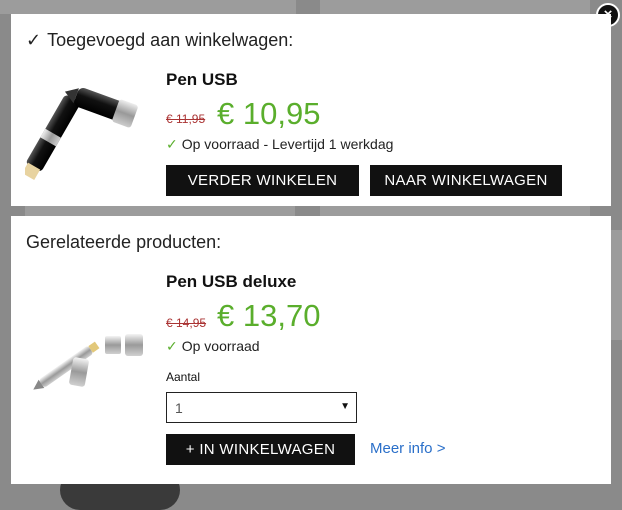 This screenshot has height=510, width=622. I want to click on new-price: € 10,95, so click(269, 113).